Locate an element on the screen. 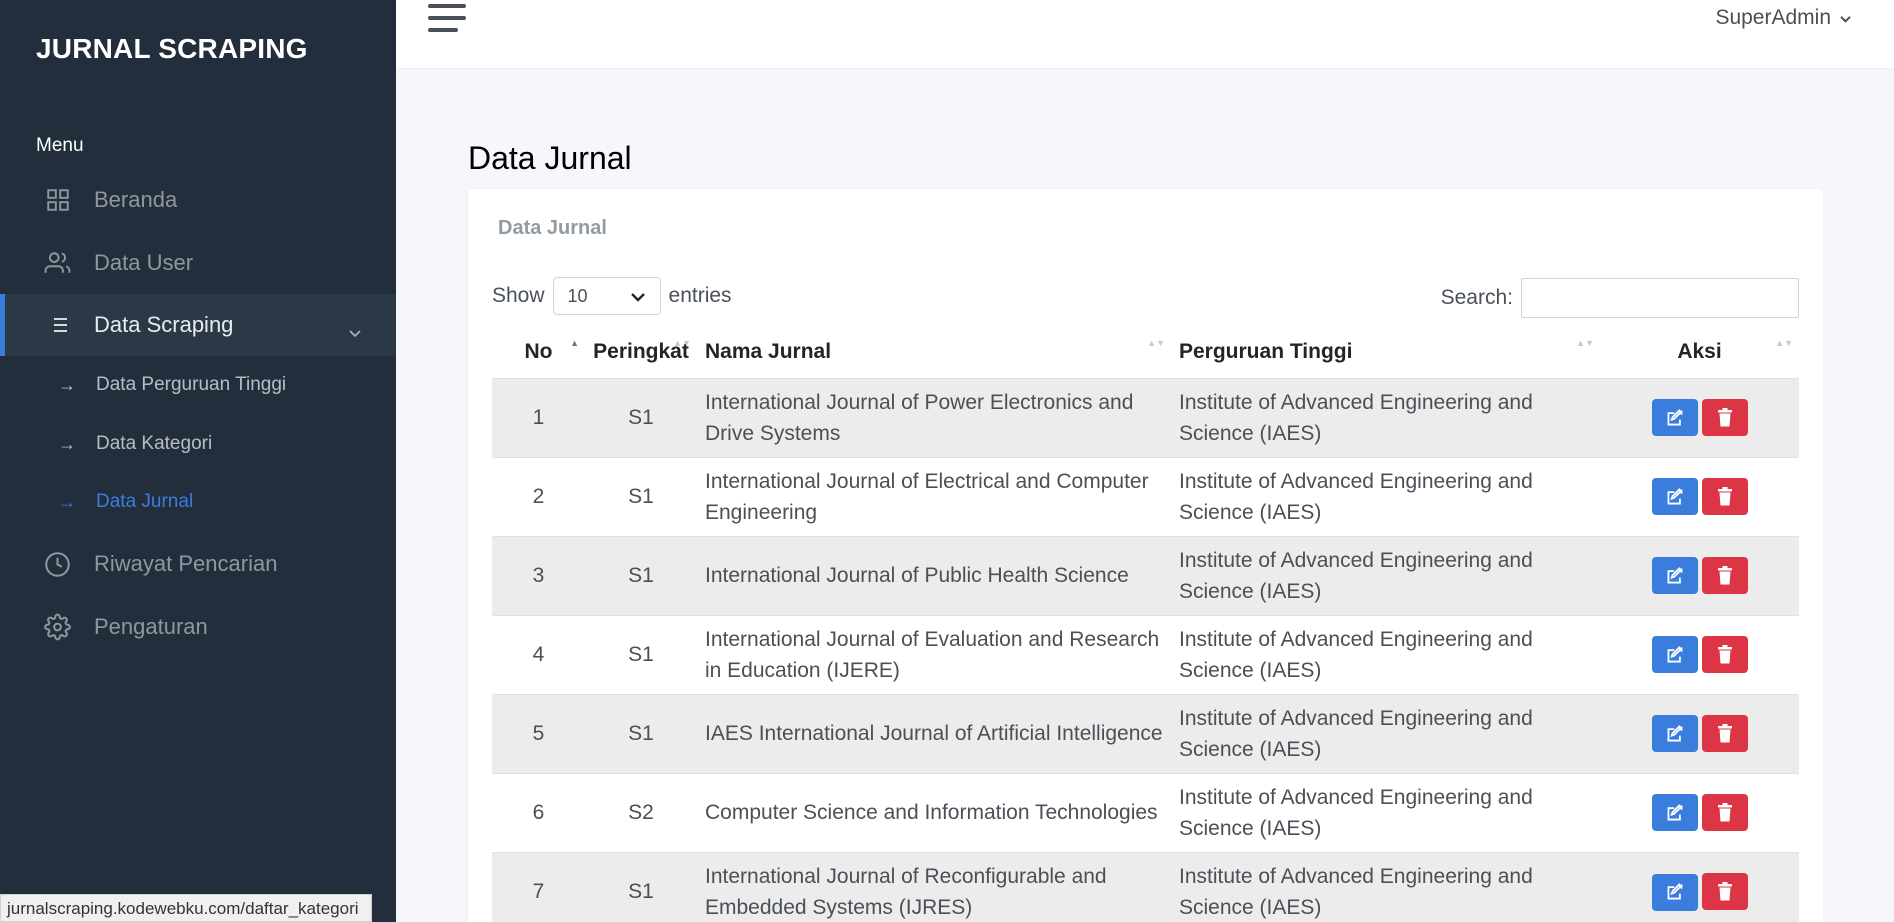  column-header-label: Perguruan Tinggi is located at coordinates (1266, 351).